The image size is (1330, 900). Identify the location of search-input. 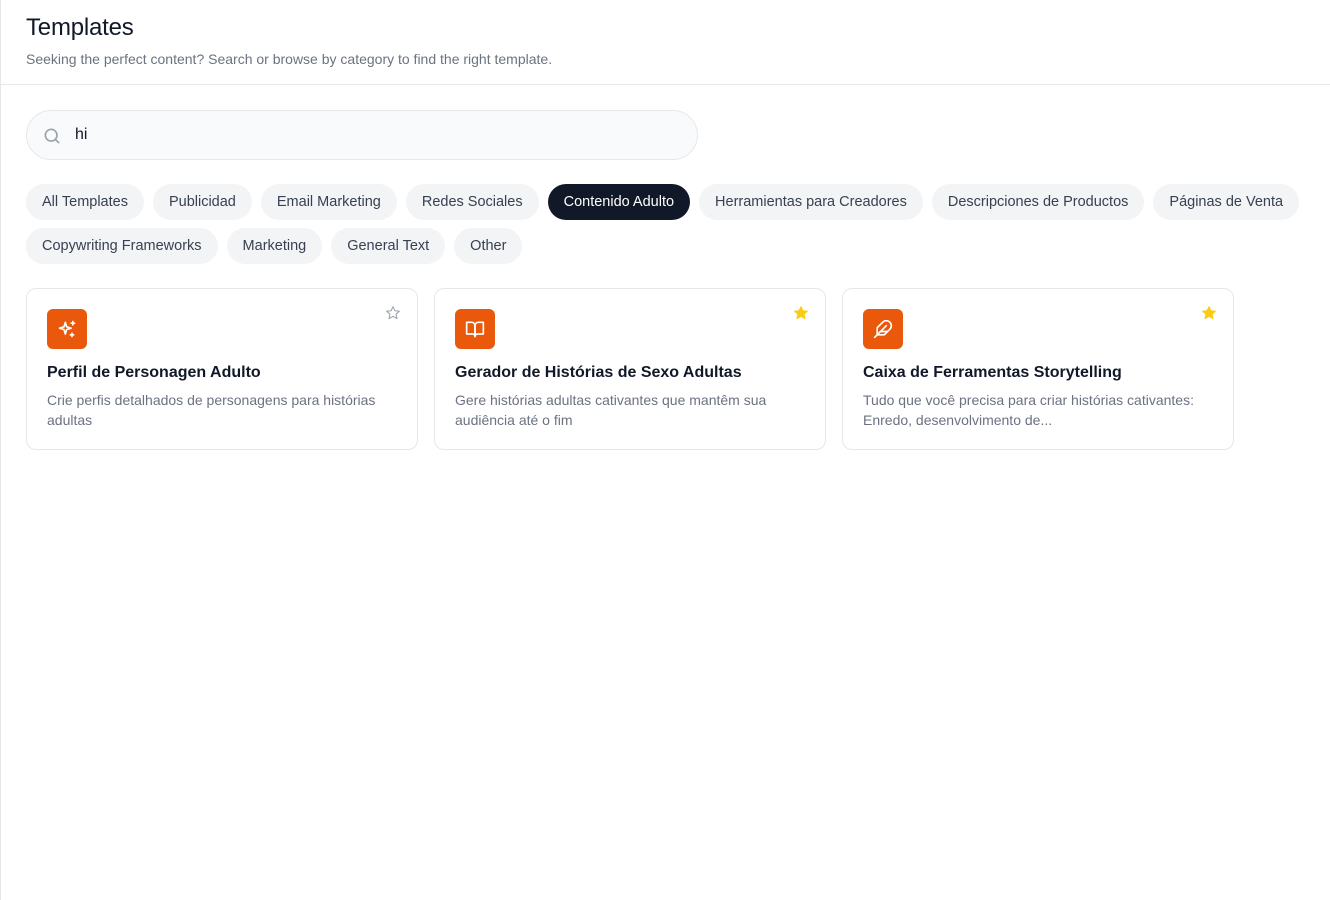
(375, 135).